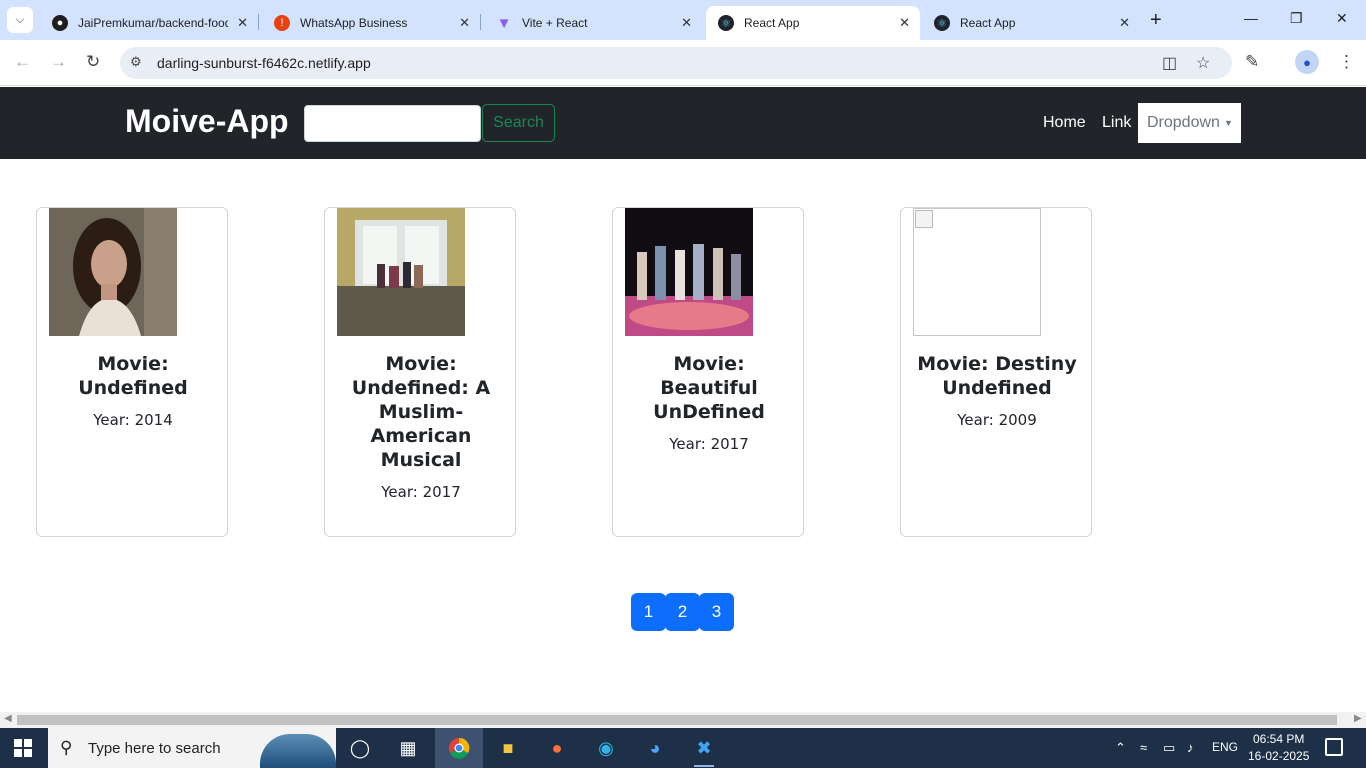 Image resolution: width=1366 pixels, height=768 pixels. I want to click on new-tab-icon: +, so click(1156, 20).